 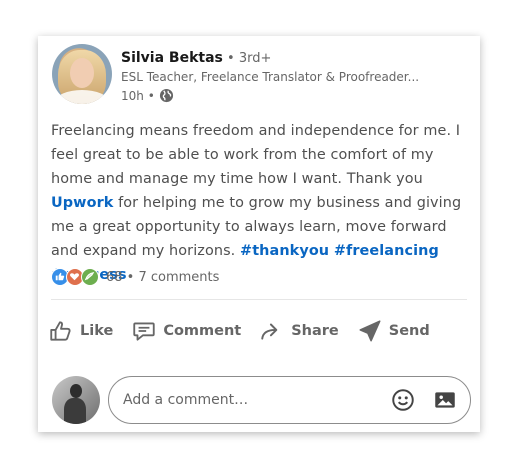 I want to click on author-name-line: Silvia Bektas • 3rd+, so click(x=196, y=58).